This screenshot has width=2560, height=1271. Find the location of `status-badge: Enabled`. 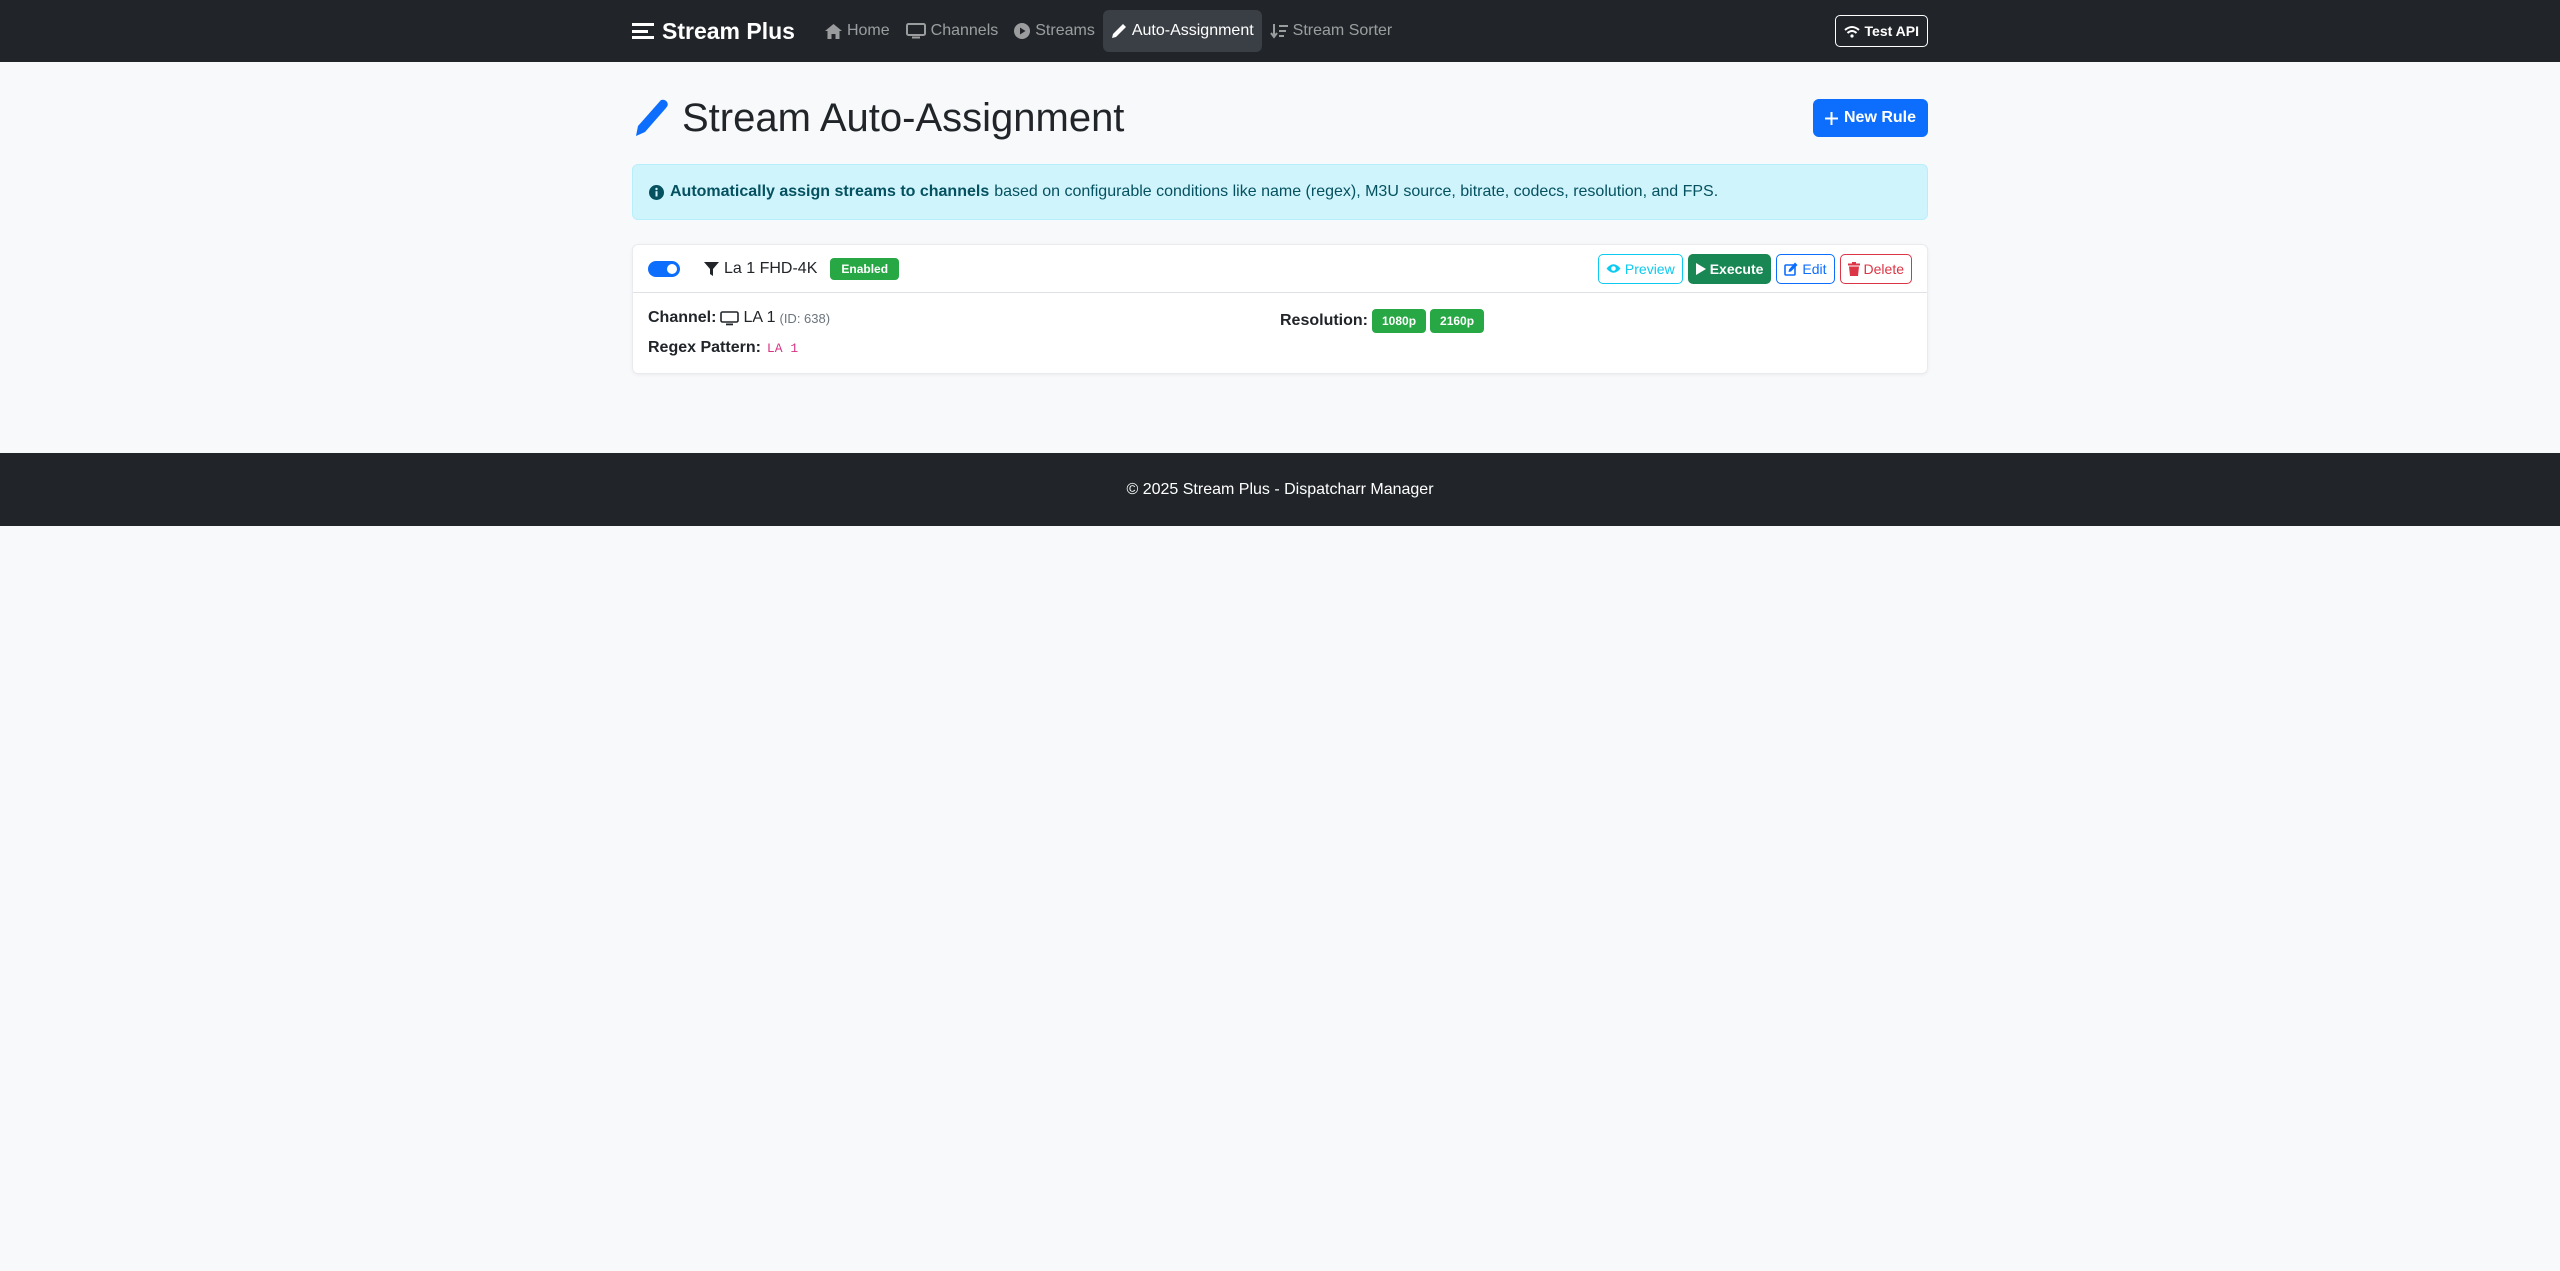

status-badge: Enabled is located at coordinates (865, 268).